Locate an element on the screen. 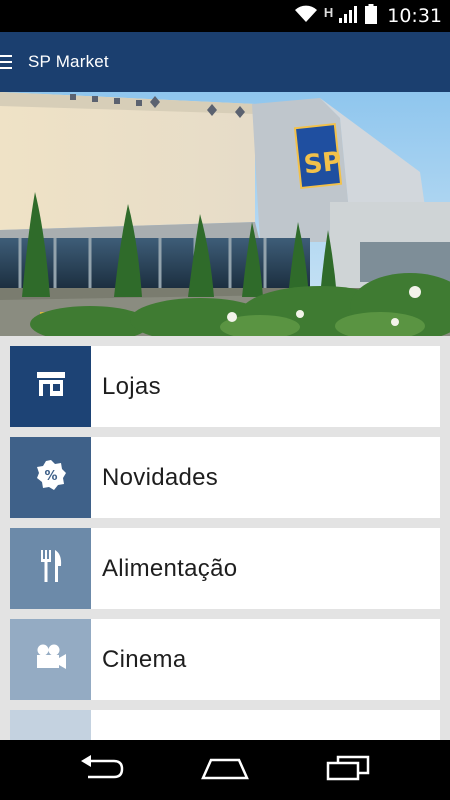 Image resolution: width=450 pixels, height=800 pixels. status-bar: H 10:31 is located at coordinates (225, 16).